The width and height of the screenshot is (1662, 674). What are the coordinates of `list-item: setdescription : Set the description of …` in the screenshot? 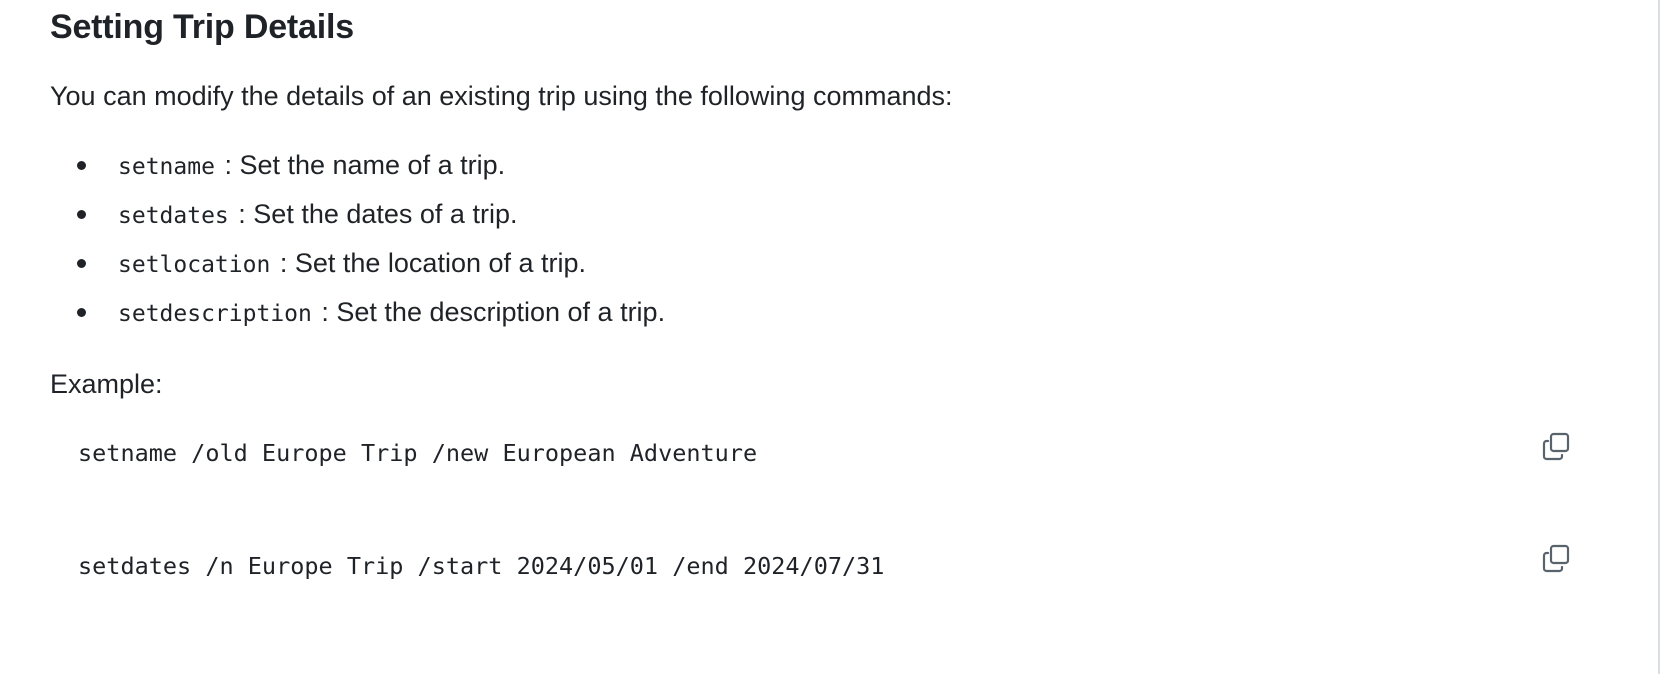 It's located at (357, 319).